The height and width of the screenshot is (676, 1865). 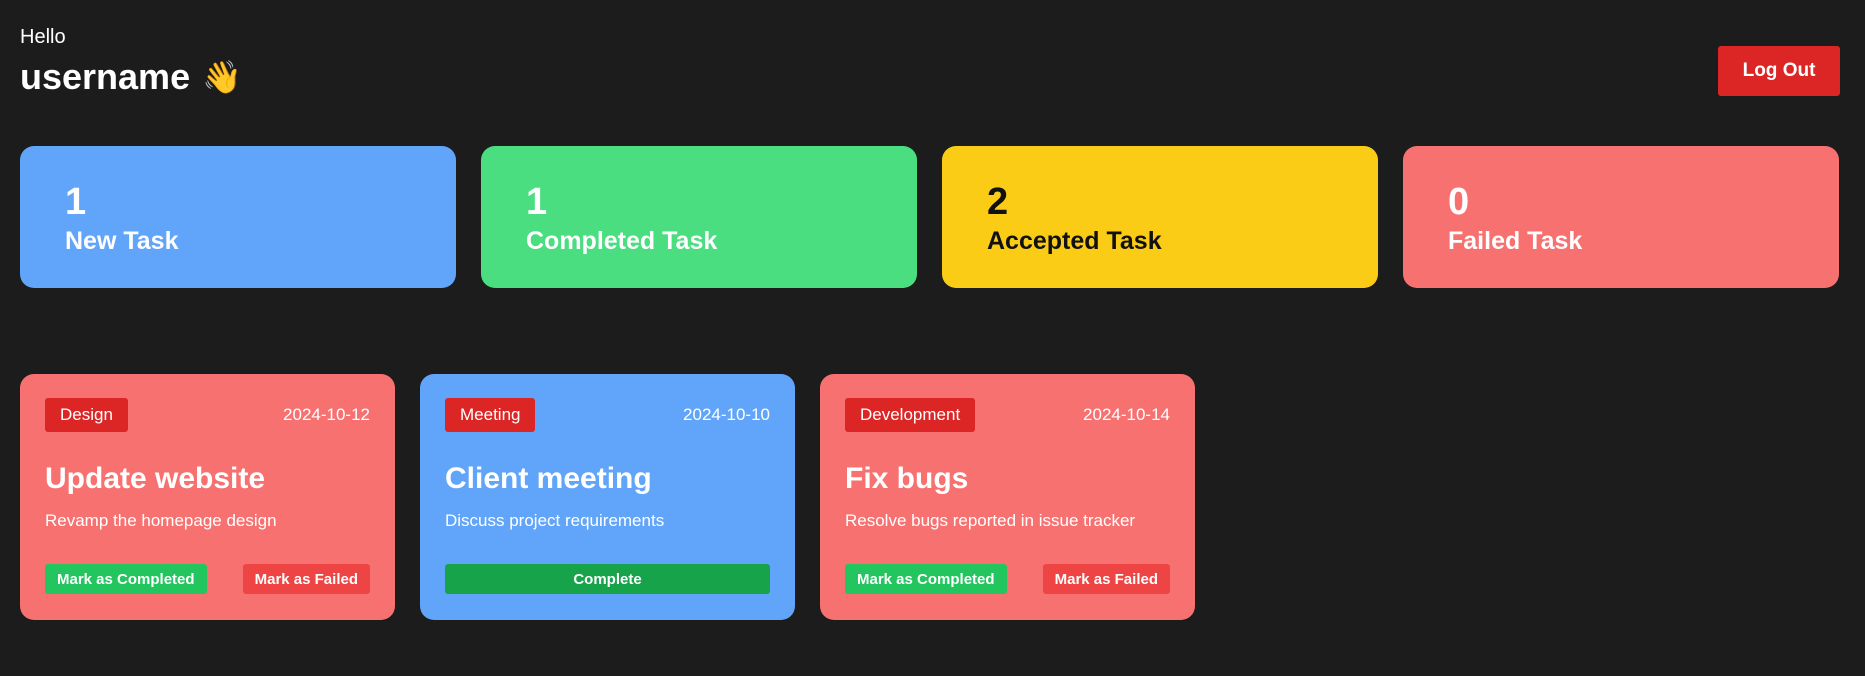 What do you see at coordinates (122, 241) in the screenshot?
I see `stat-label: New Task` at bounding box center [122, 241].